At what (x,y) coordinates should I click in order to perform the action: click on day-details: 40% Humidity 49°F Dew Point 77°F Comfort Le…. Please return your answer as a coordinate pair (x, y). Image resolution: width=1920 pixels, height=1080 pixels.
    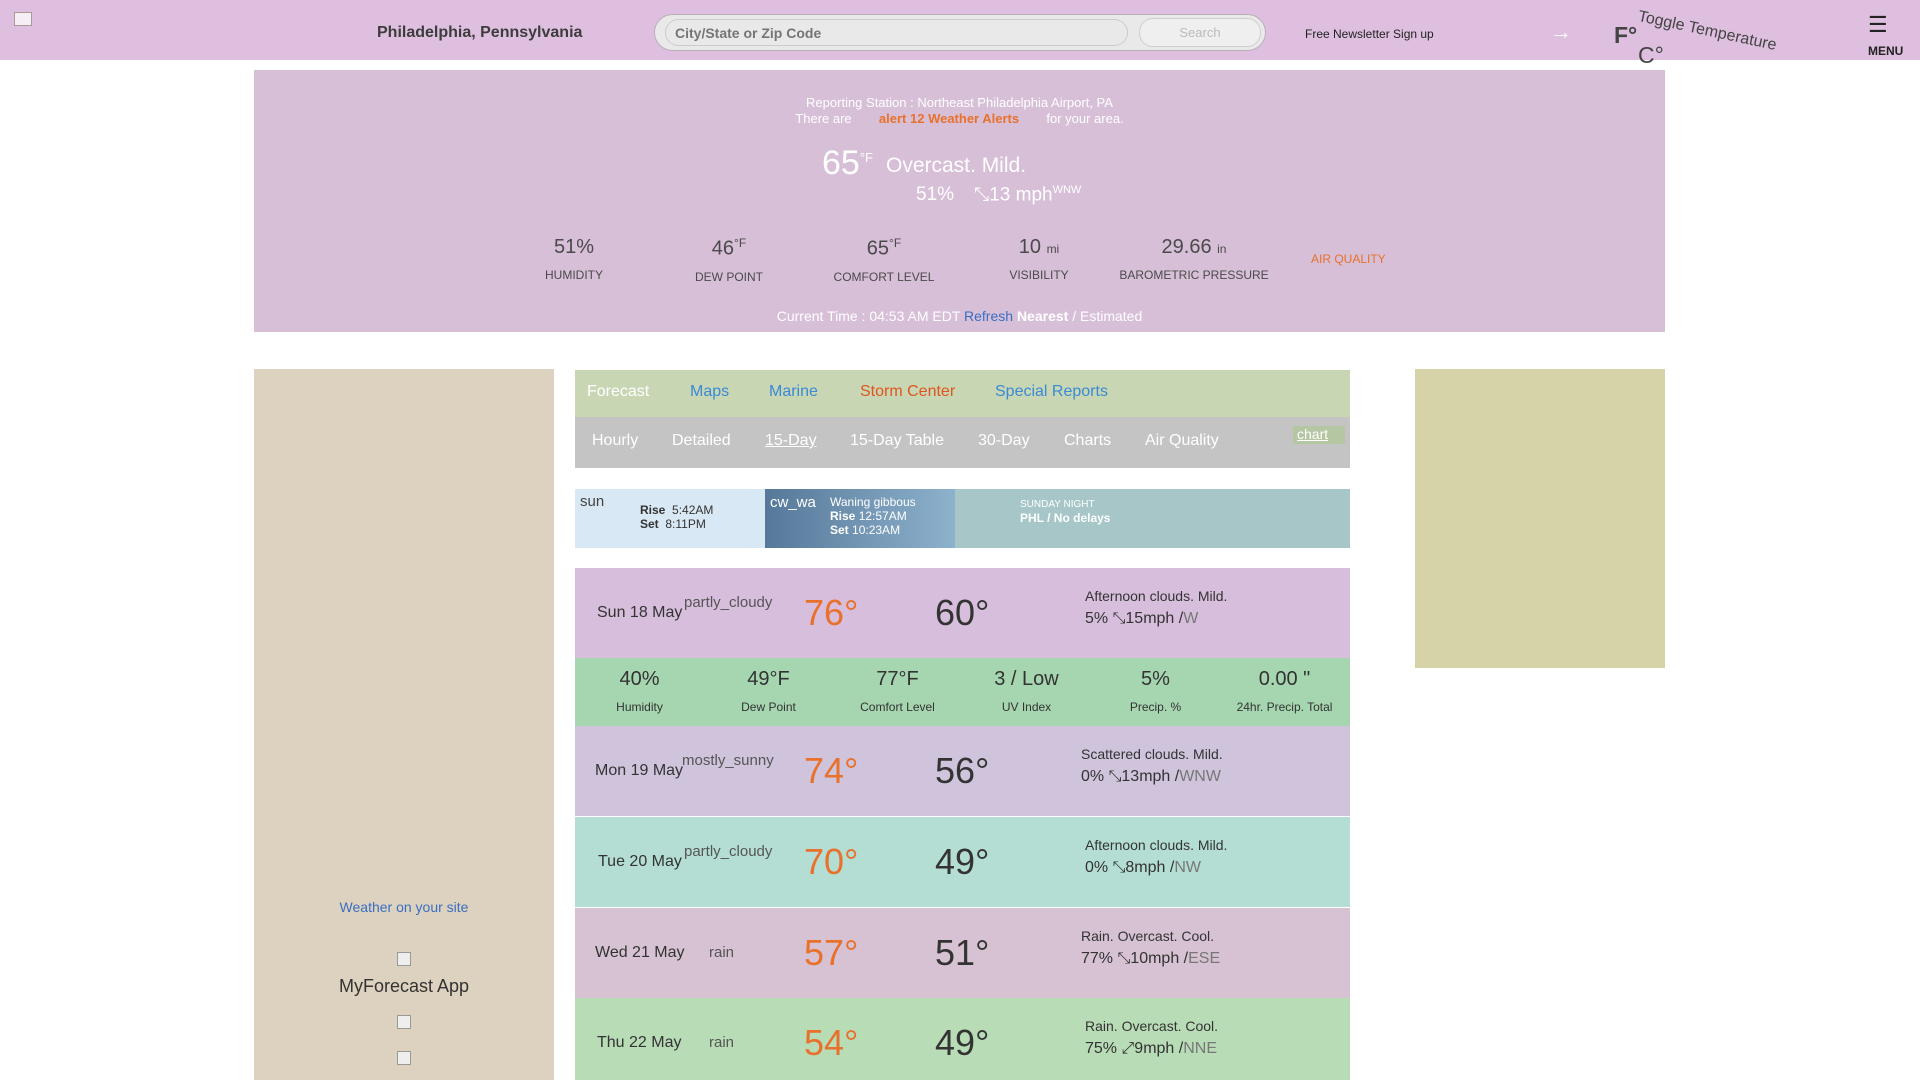
    Looking at the image, I should click on (962, 692).